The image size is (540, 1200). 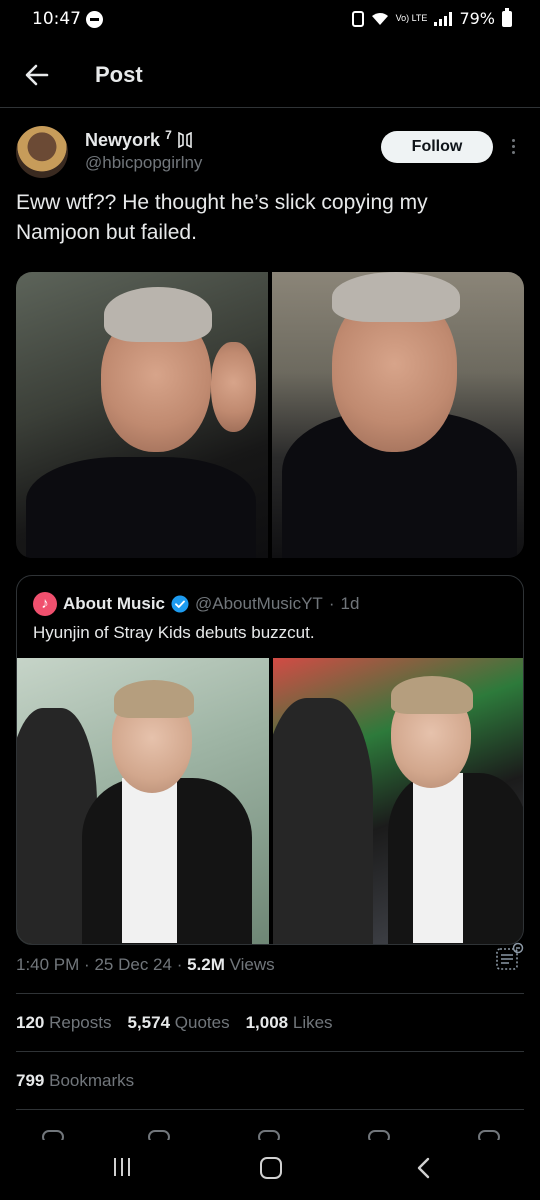 What do you see at coordinates (270, 20) in the screenshot?
I see `status-bar: 10:47 Vo) LTE 79%` at bounding box center [270, 20].